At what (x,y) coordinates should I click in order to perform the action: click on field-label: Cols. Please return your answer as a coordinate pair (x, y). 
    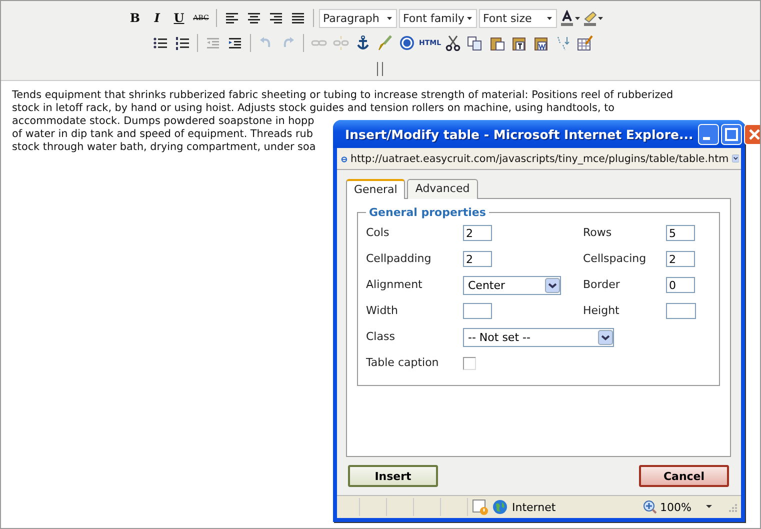
    Looking at the image, I should click on (378, 233).